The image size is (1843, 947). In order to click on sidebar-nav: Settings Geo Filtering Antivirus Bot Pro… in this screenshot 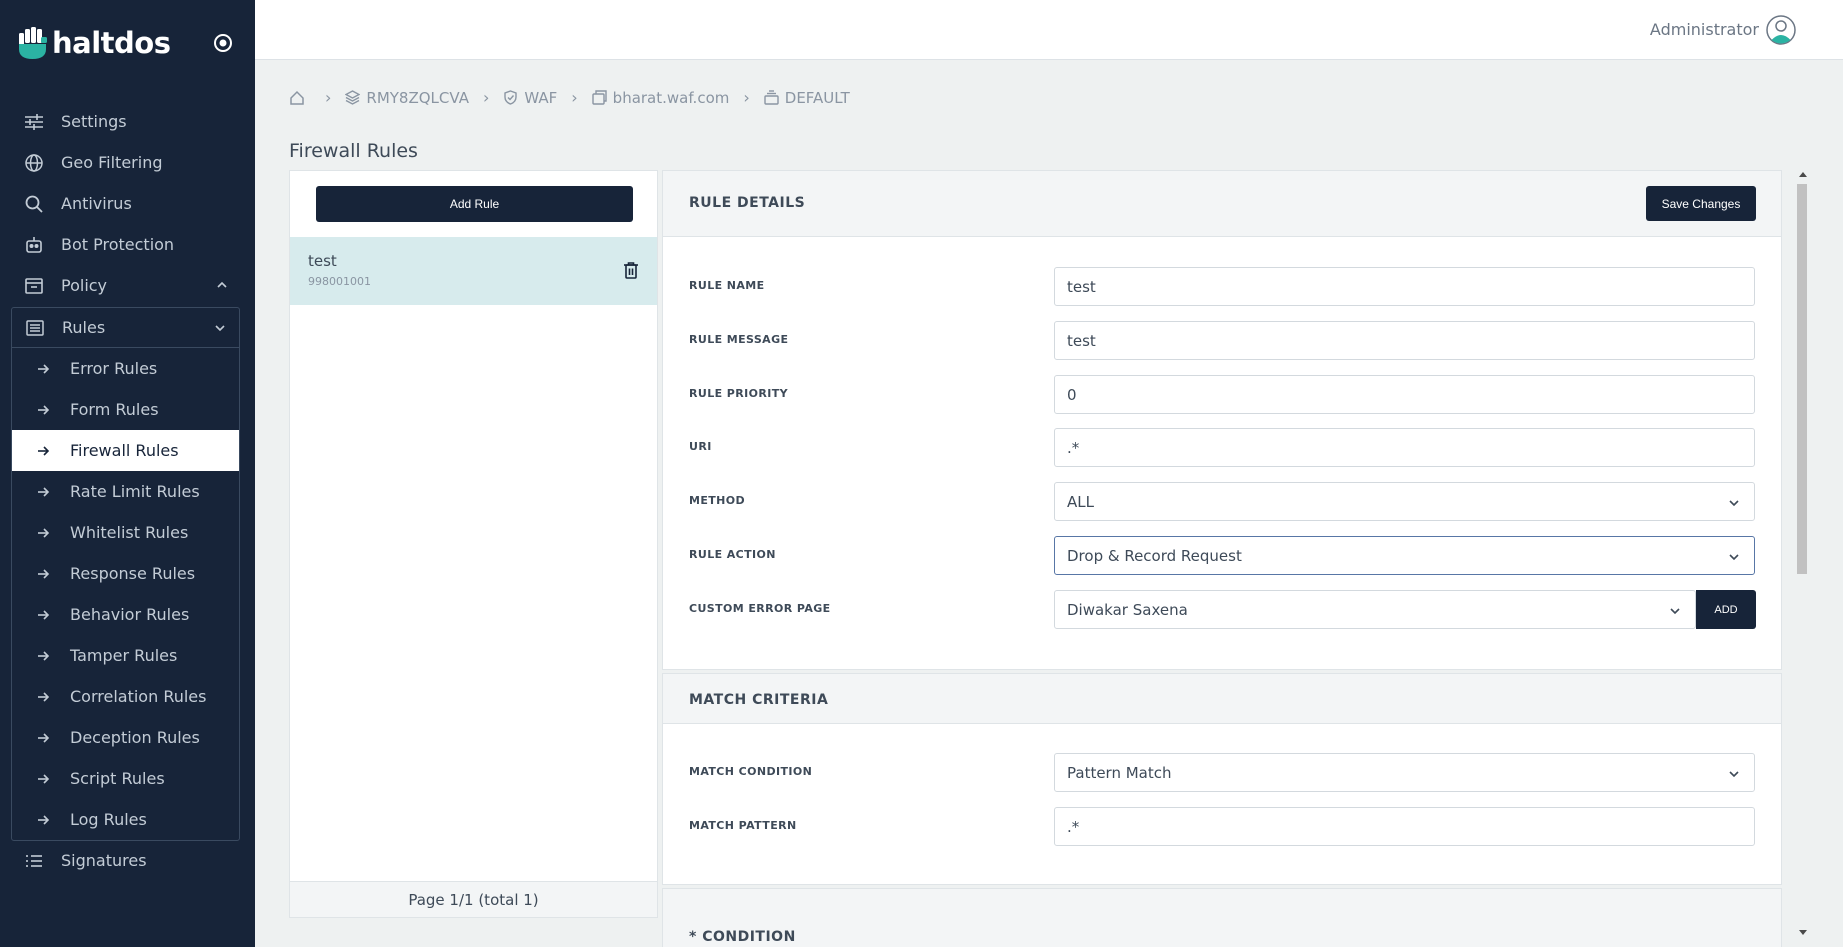, I will do `click(127, 203)`.